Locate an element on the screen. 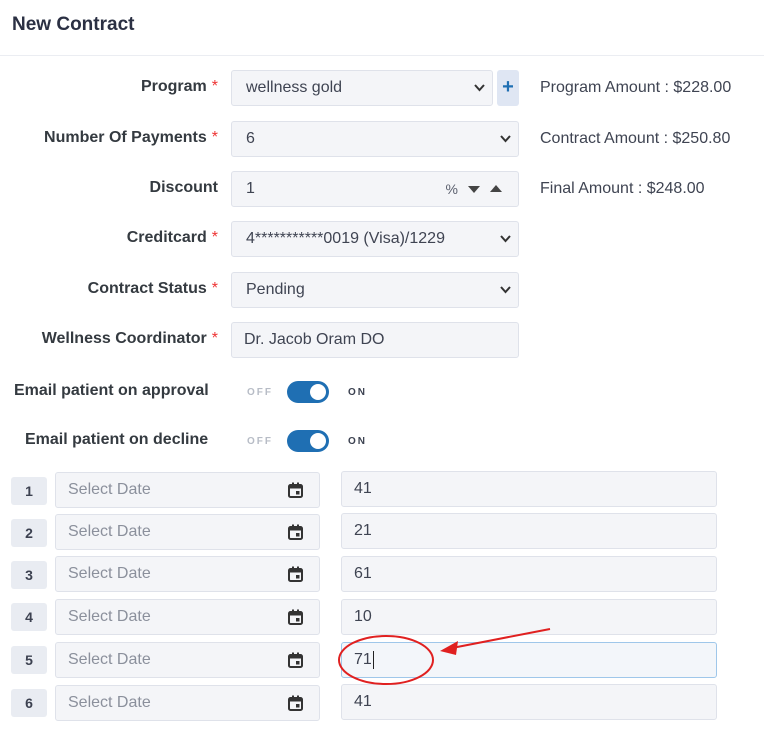 This screenshot has width=764, height=740. coordinator-value: Dr. Jacob Oram DO is located at coordinates (314, 339).